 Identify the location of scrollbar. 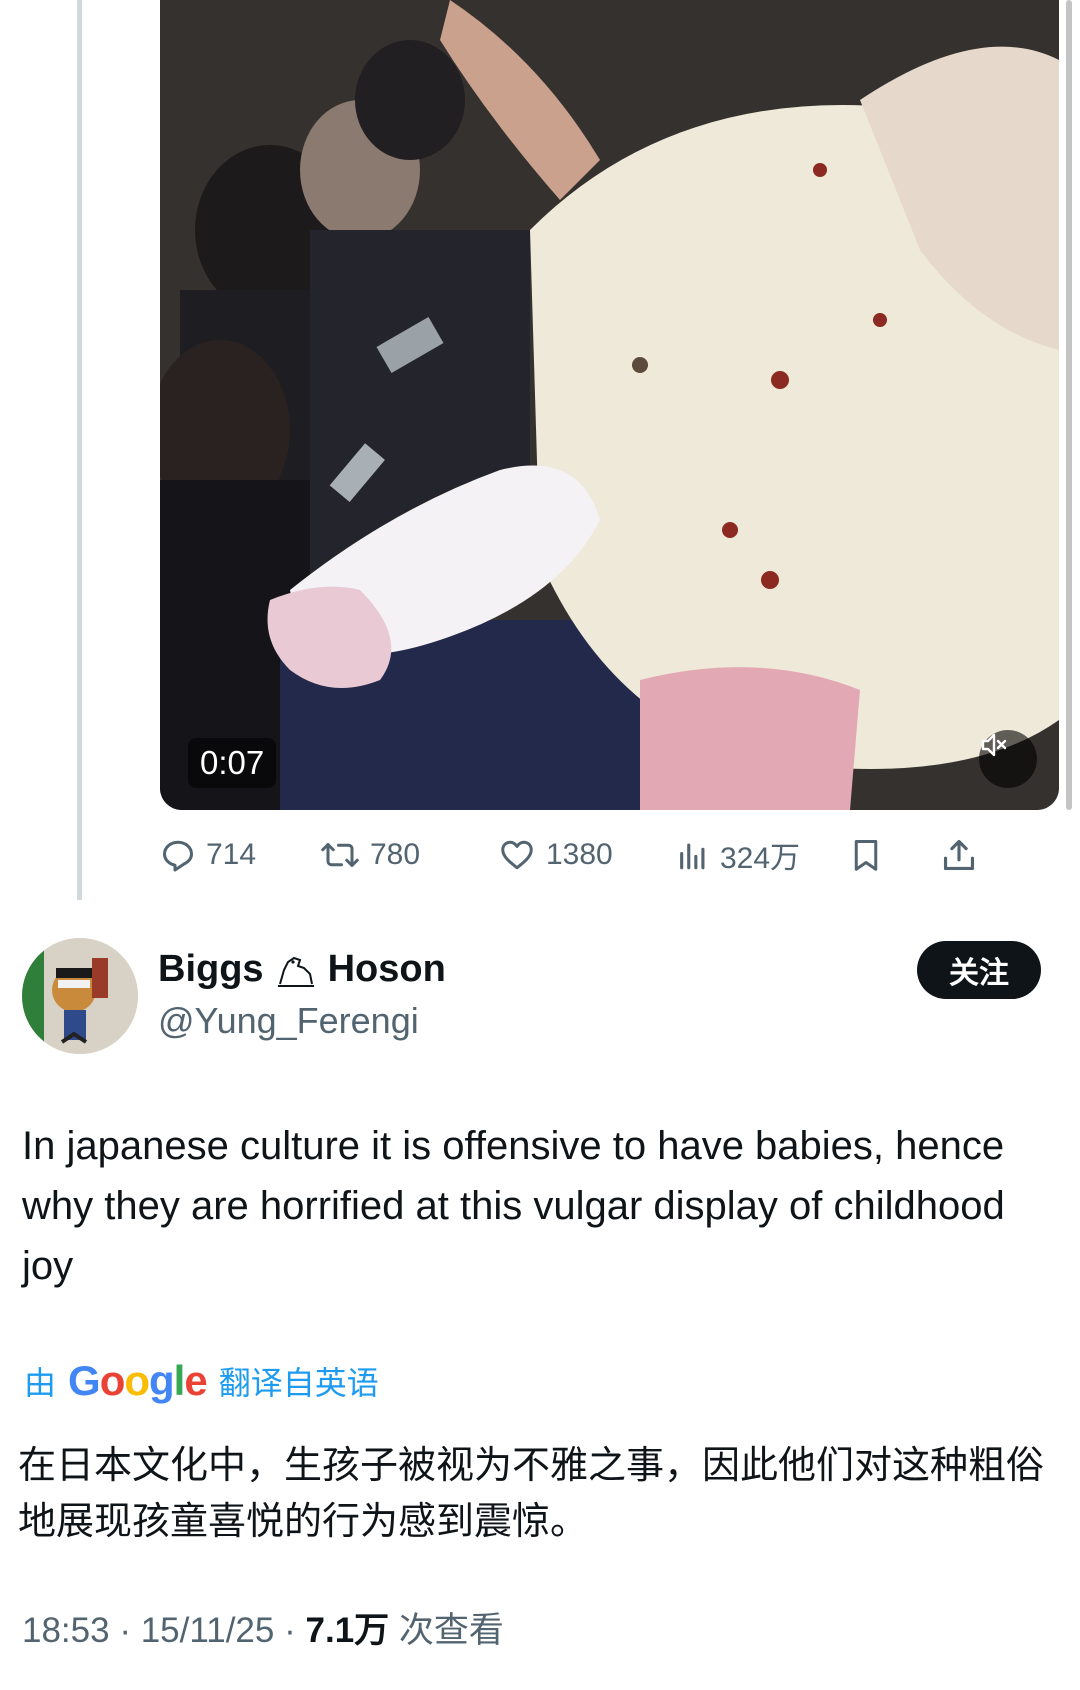
(1069, 405).